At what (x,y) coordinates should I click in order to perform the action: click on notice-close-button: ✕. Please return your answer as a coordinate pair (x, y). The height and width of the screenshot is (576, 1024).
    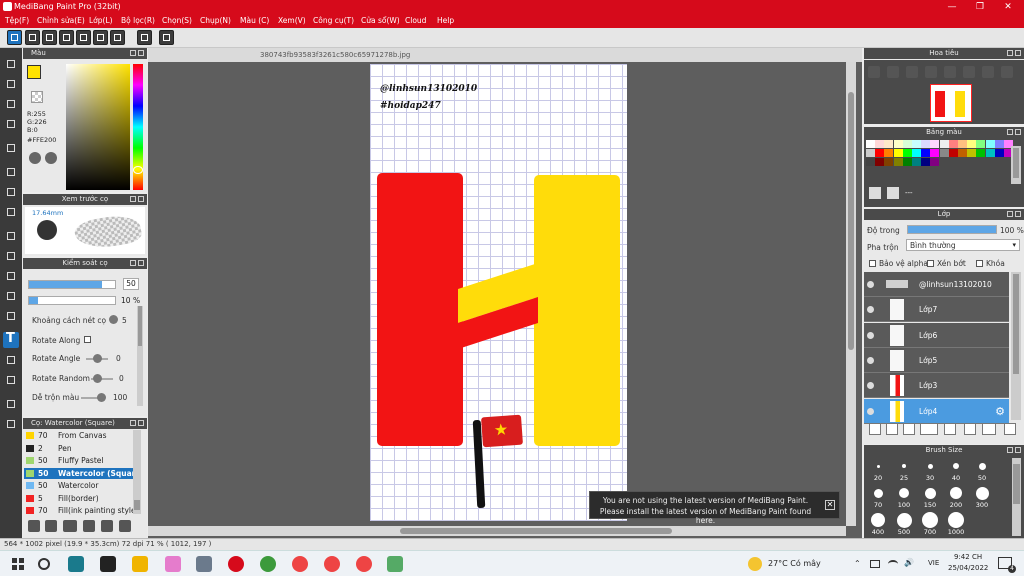
    Looking at the image, I should click on (830, 505).